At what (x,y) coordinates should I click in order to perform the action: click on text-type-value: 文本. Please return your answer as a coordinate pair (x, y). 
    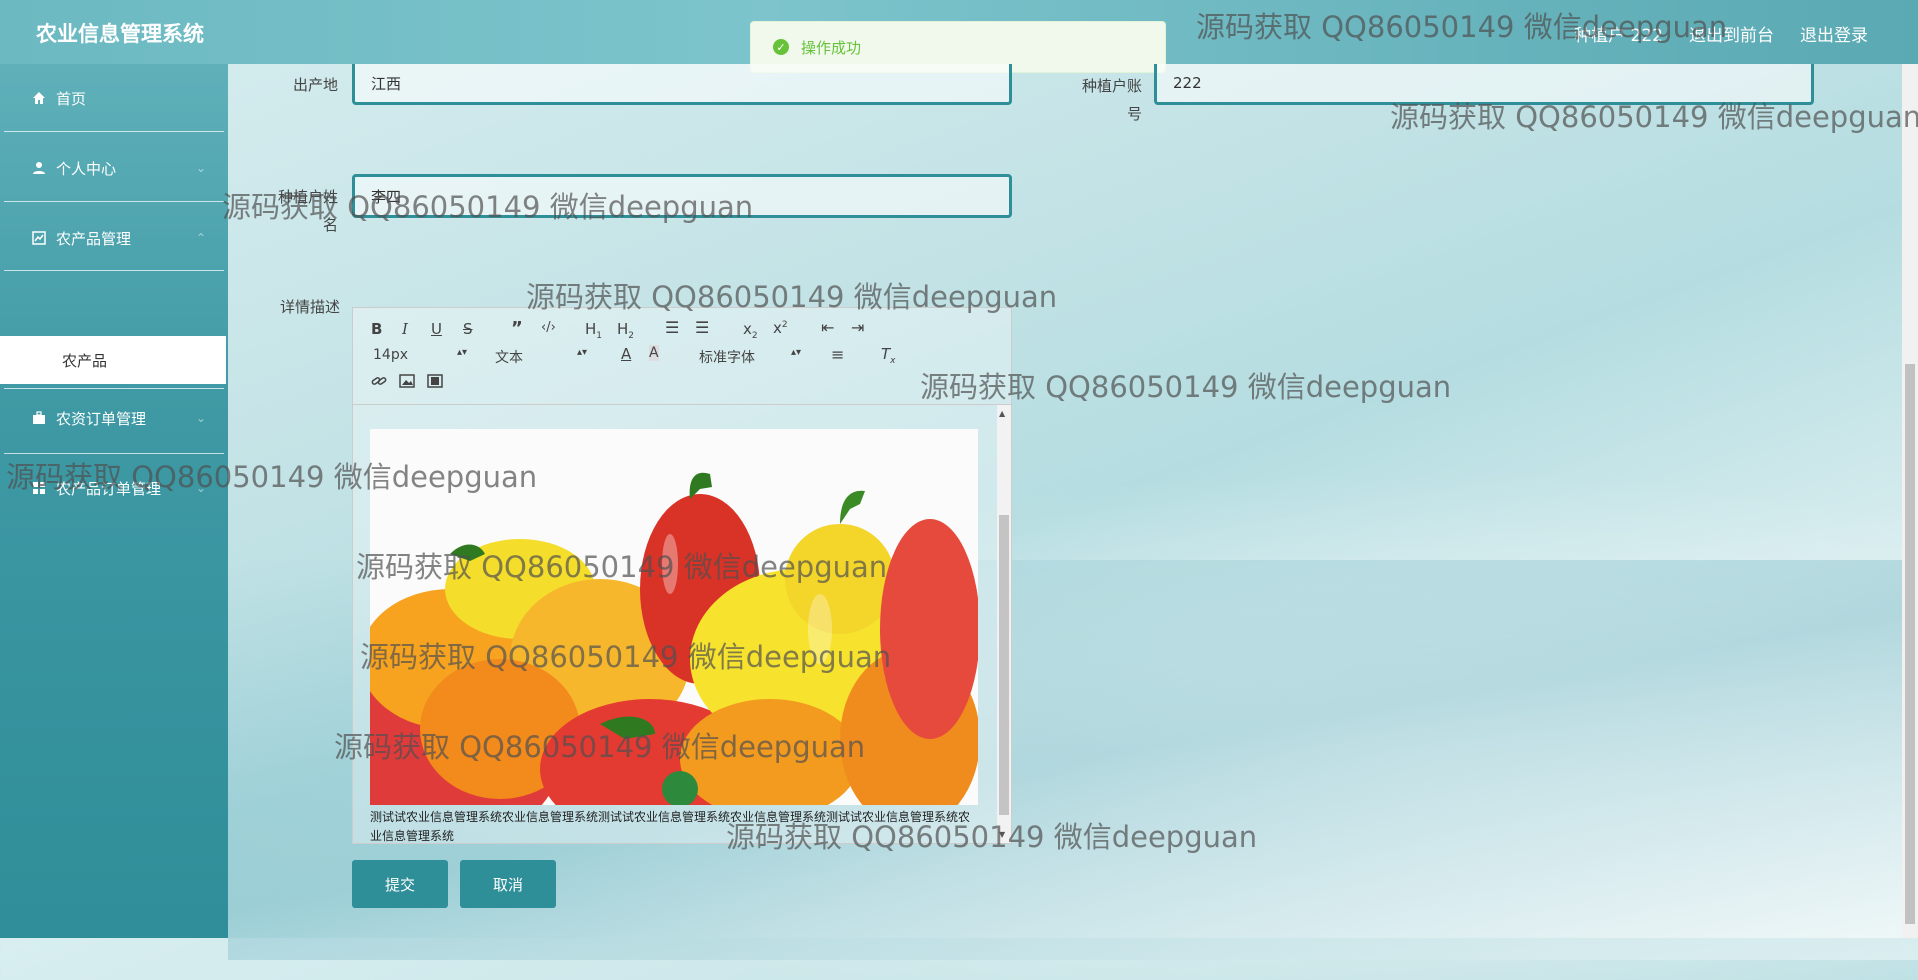
    Looking at the image, I should click on (509, 358).